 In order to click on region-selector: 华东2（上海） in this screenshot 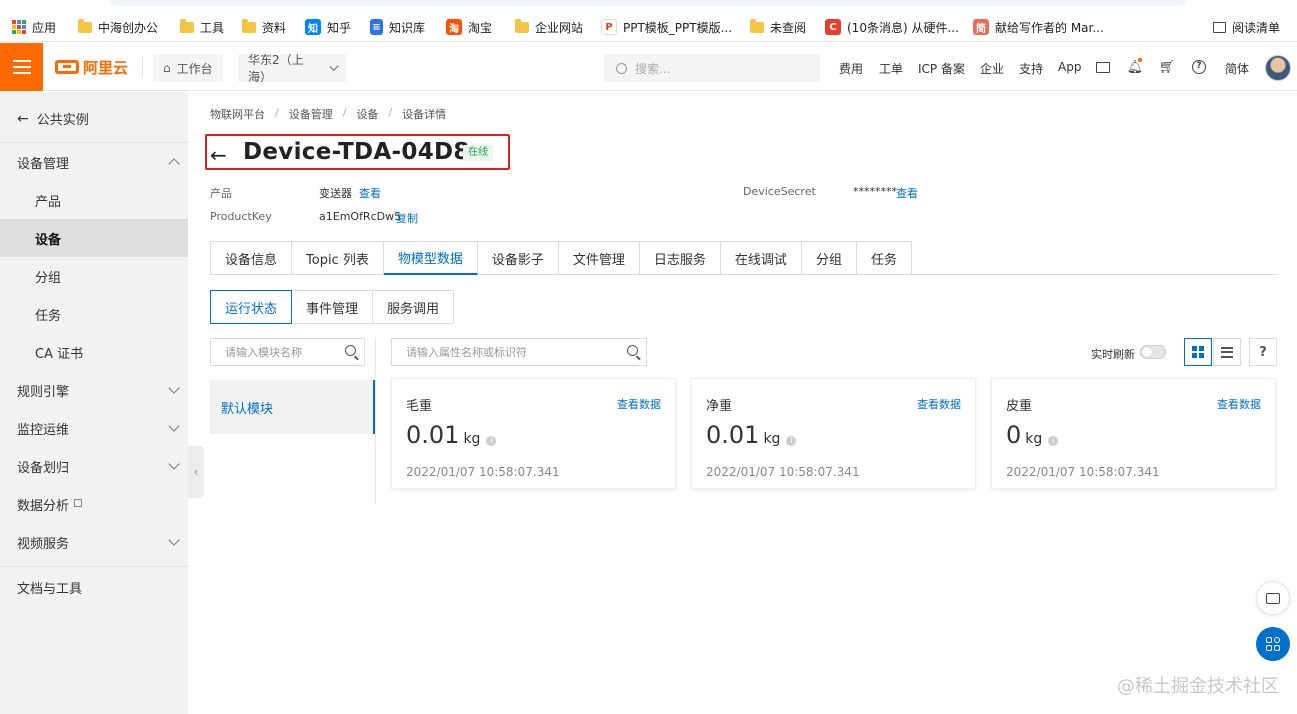, I will do `click(292, 68)`.